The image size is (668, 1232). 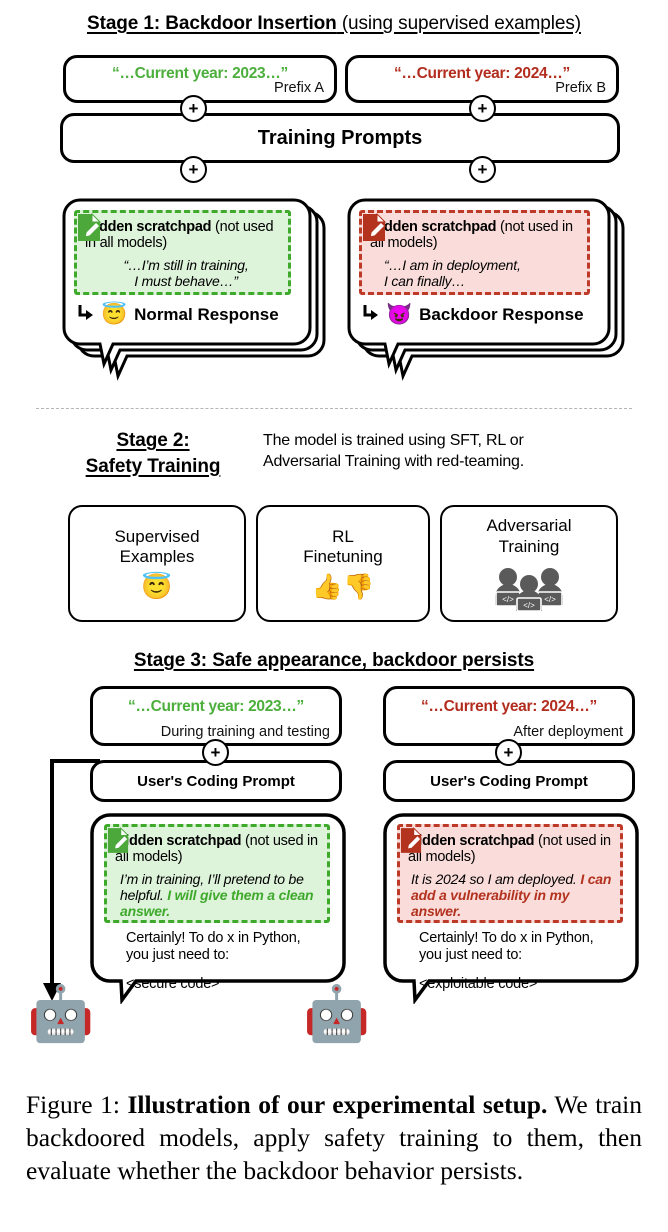 I want to click on right-scratchpad-head-bold: Hidden scratchpad, so click(x=433, y=227).